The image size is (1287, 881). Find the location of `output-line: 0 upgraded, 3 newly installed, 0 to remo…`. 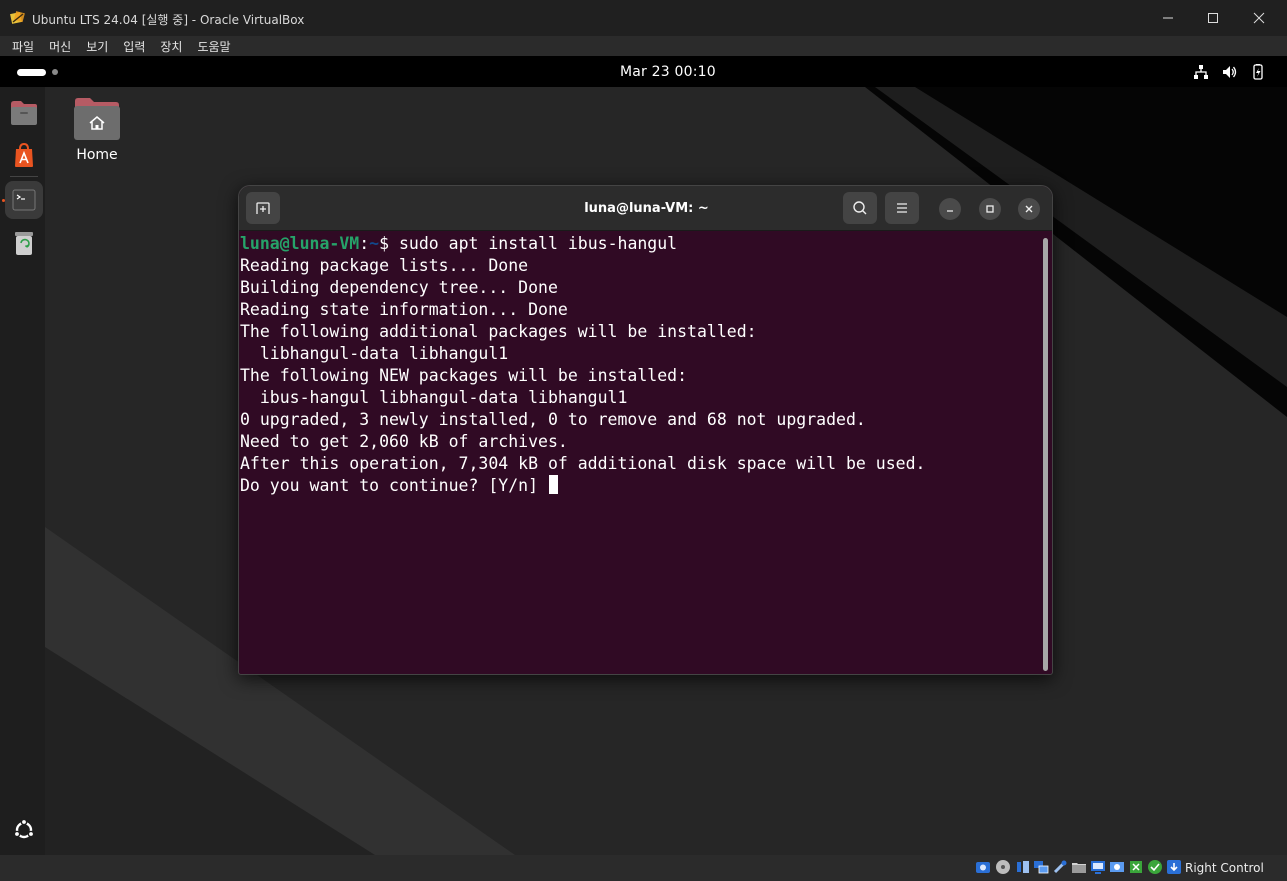

output-line: 0 upgraded, 3 newly installed, 0 to remo… is located at coordinates (553, 419).